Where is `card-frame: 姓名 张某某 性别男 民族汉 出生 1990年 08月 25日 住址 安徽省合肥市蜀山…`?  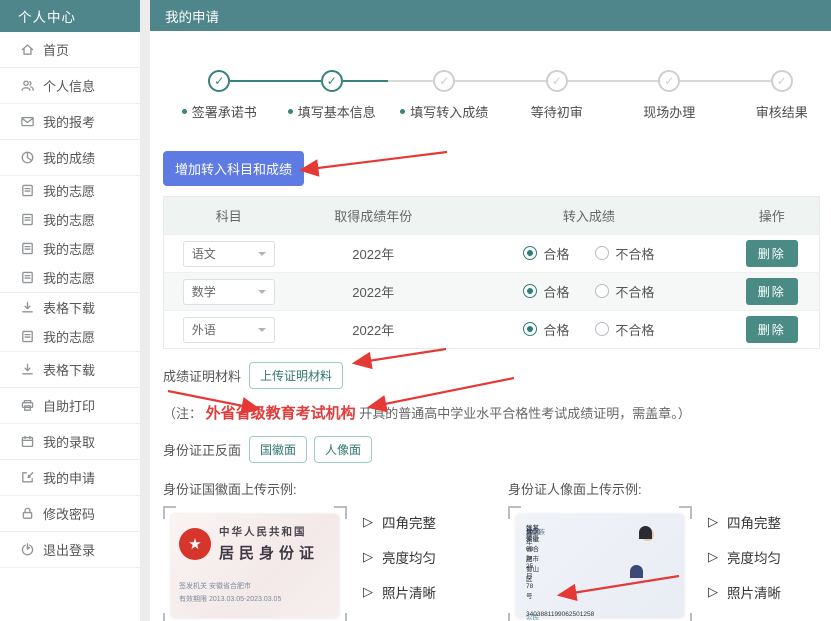
card-frame: 姓名 张某某 性别男 民族汉 出生 1990年 08月 25日 住址 安徽省合肥市蜀山… is located at coordinates (600, 563).